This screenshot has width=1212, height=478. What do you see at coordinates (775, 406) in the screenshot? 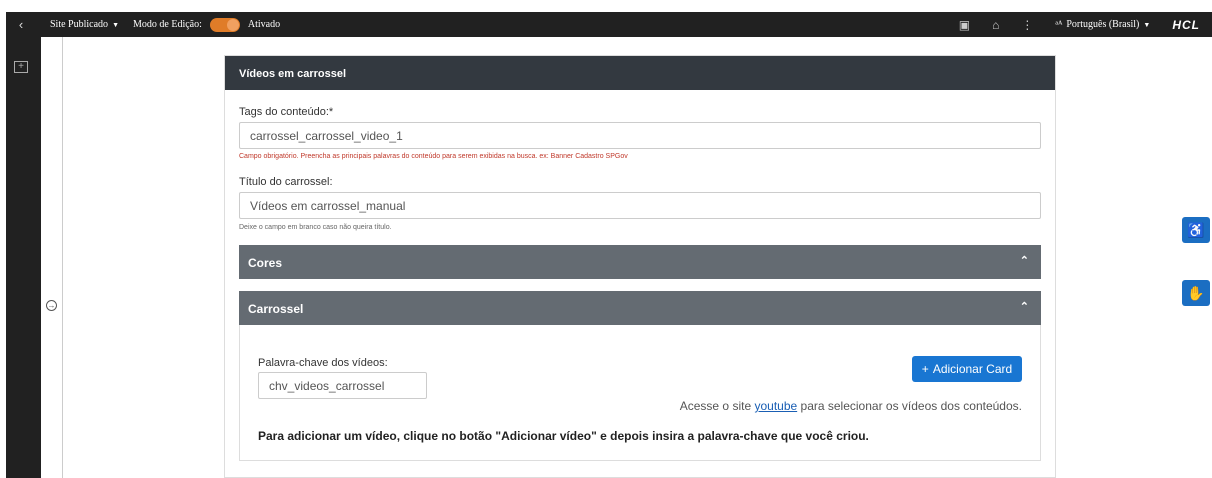
I see `youtube-link: youtube` at bounding box center [775, 406].